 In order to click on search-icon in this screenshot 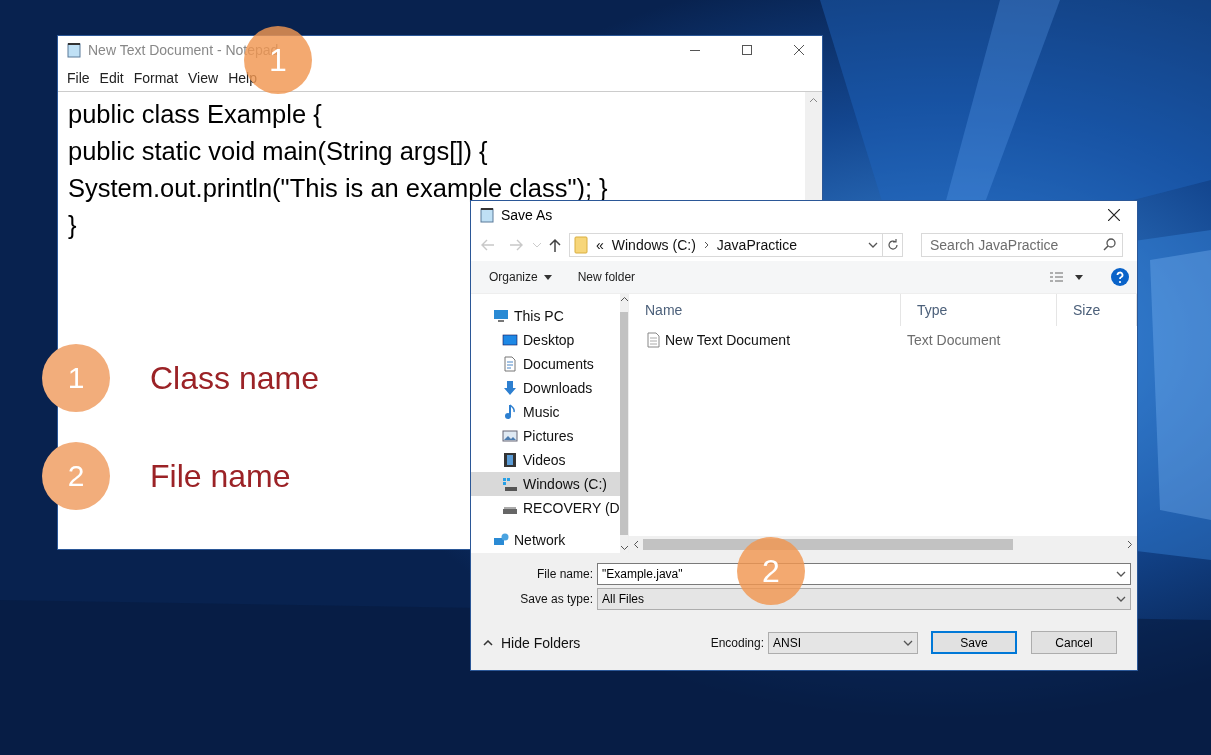, I will do `click(1109, 244)`.